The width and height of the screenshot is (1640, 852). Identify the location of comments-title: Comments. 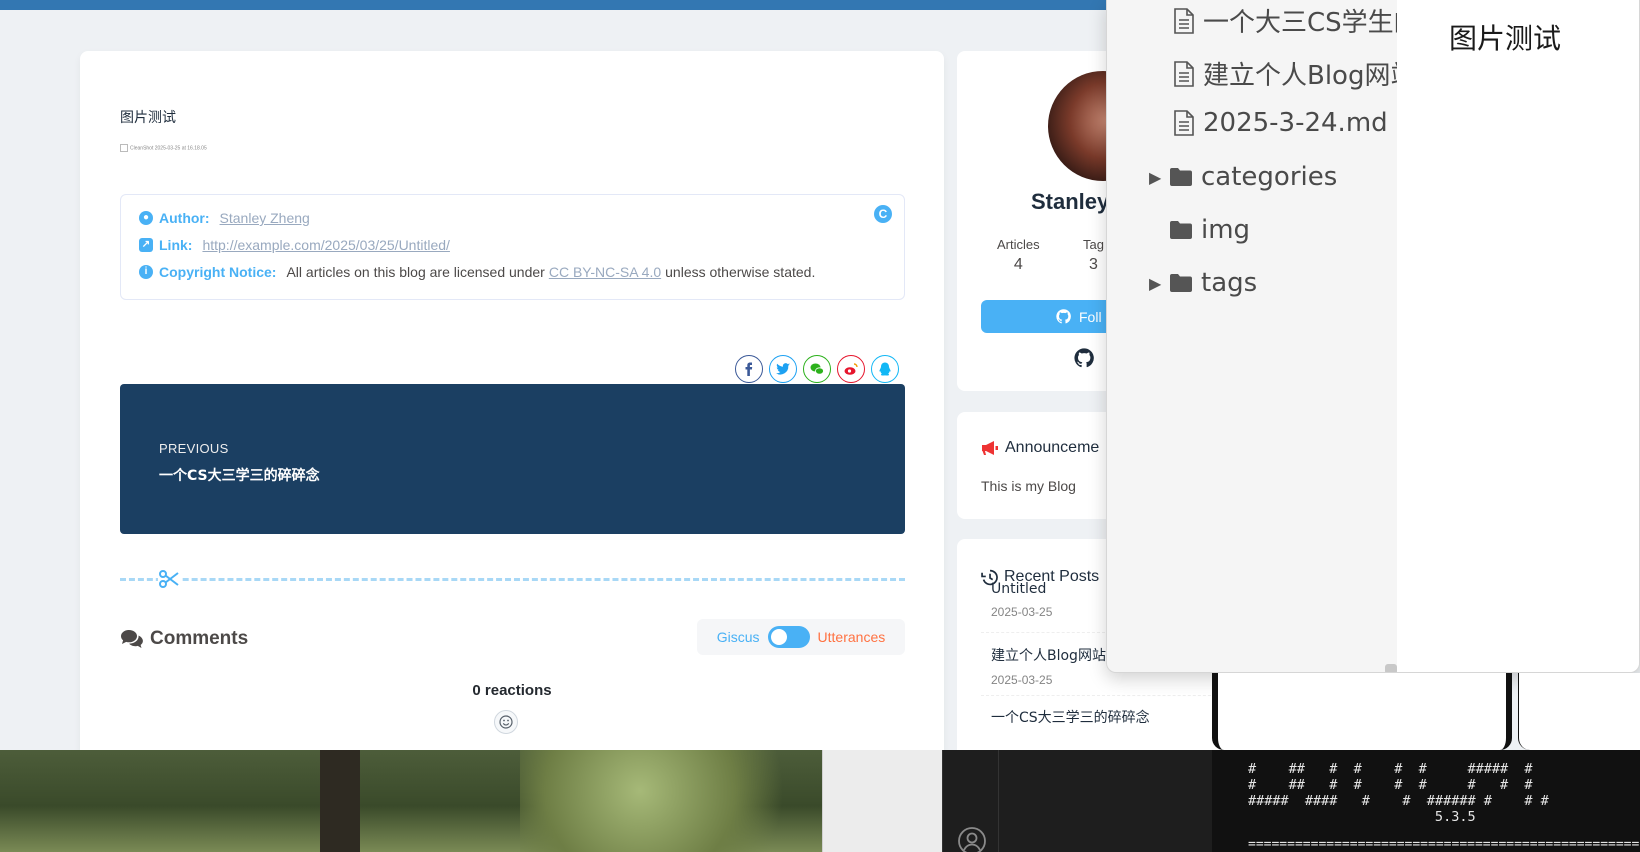
(199, 638).